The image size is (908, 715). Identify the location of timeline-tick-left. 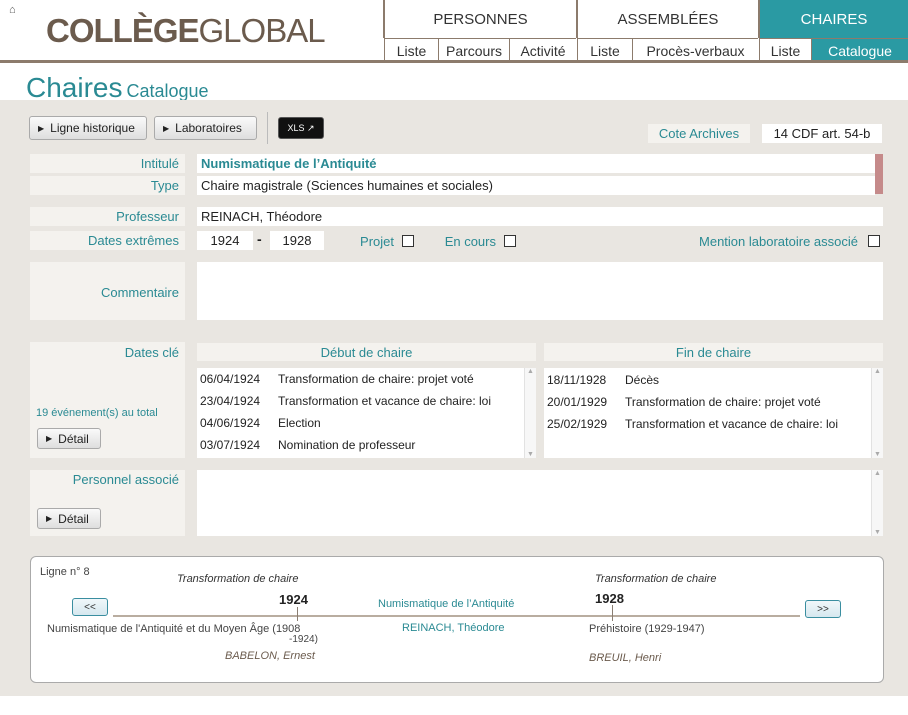
(297, 614).